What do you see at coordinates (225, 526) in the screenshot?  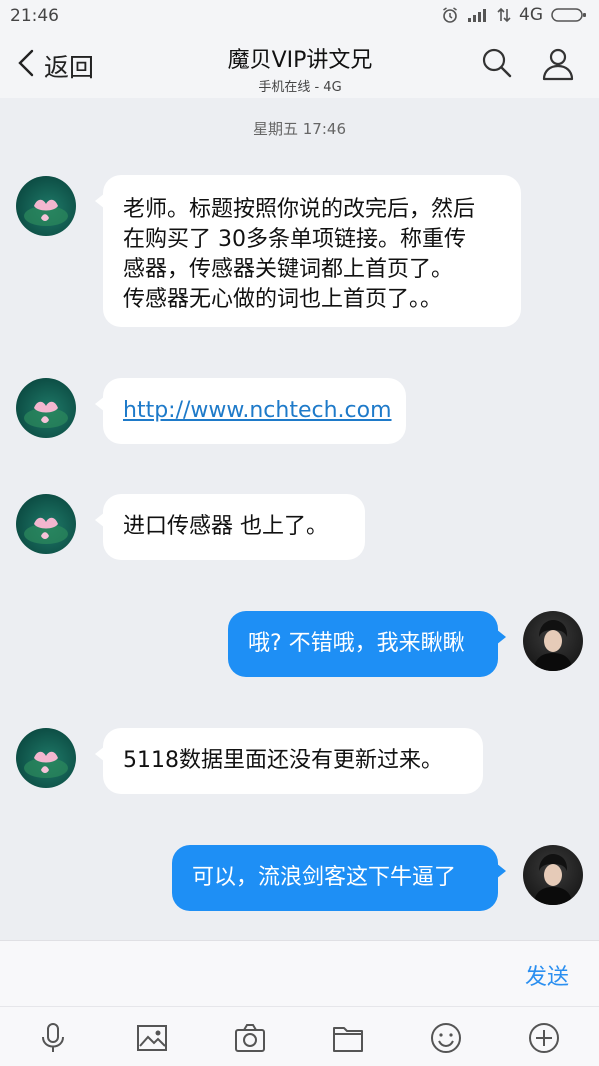 I see `message-text: 进口传感器 也上了。` at bounding box center [225, 526].